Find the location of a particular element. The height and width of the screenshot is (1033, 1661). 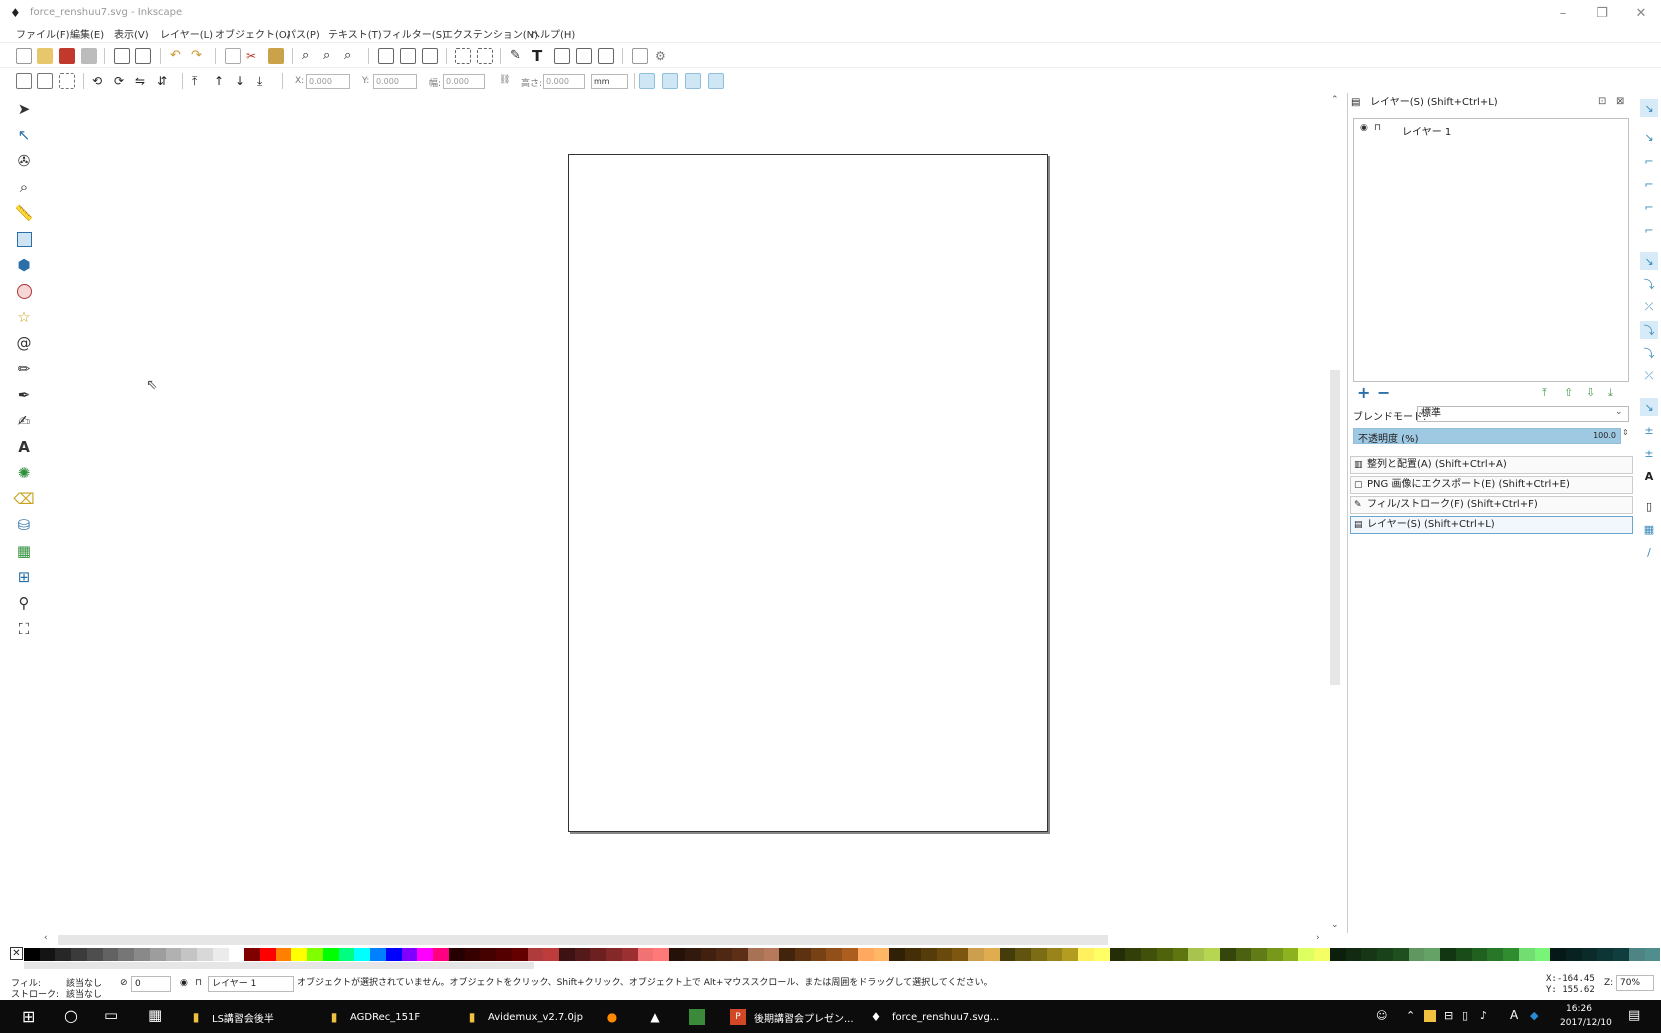

lower-to-bottom-icon: ⤓ is located at coordinates (265, 81).